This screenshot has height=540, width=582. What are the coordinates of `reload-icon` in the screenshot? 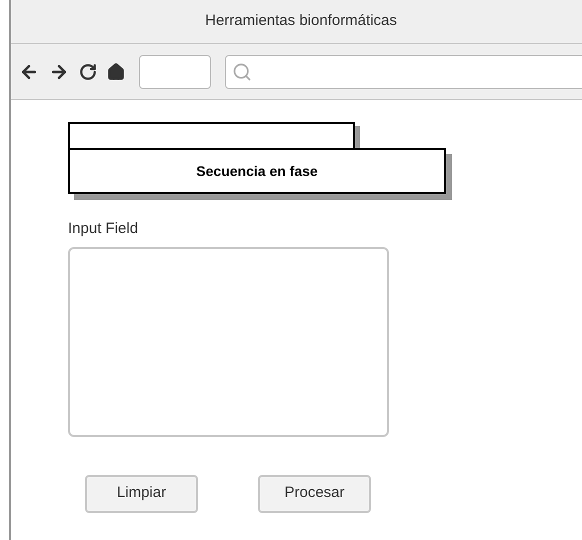 It's located at (88, 71).